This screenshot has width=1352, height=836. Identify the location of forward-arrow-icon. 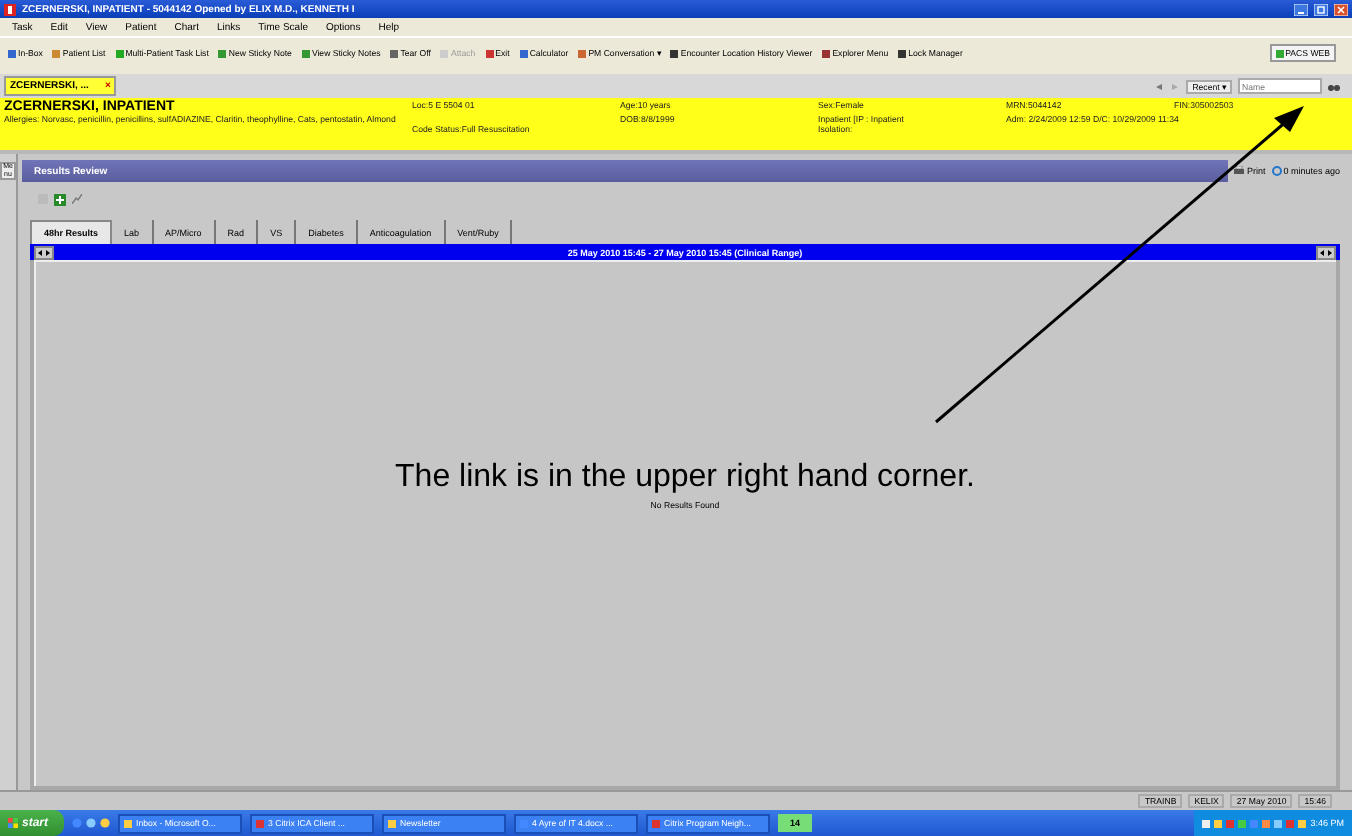
(1175, 86).